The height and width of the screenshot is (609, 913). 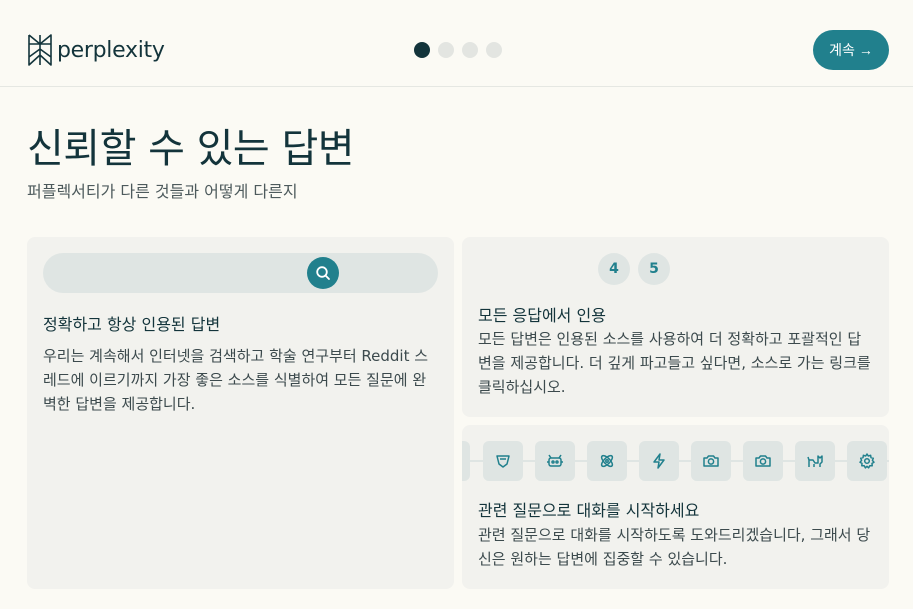 I want to click on continue-button: 계속 →, so click(x=851, y=50).